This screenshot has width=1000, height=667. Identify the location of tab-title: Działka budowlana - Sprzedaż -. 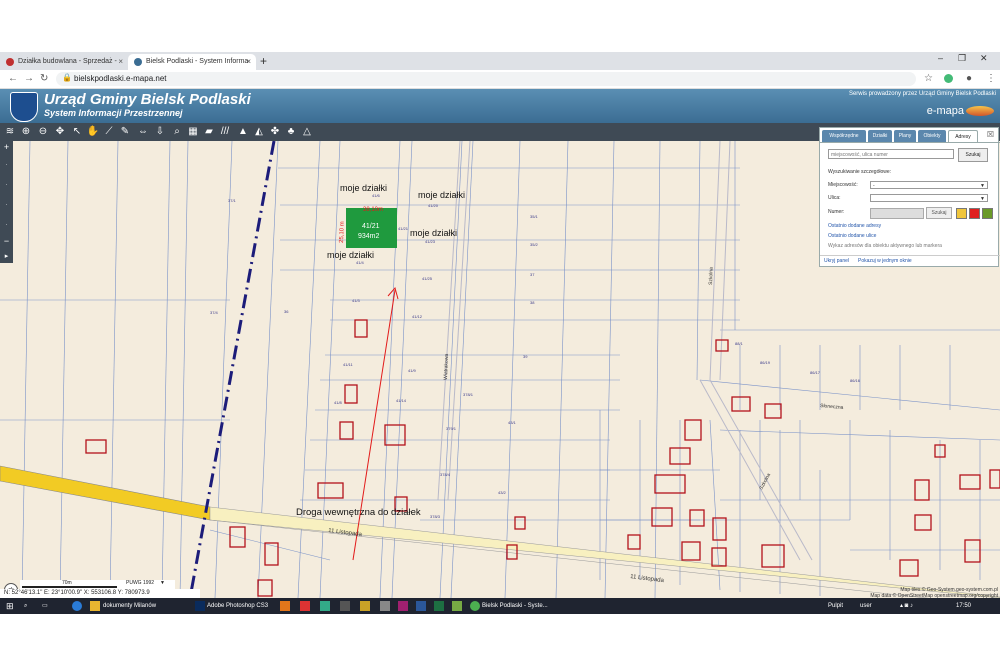
(67, 61).